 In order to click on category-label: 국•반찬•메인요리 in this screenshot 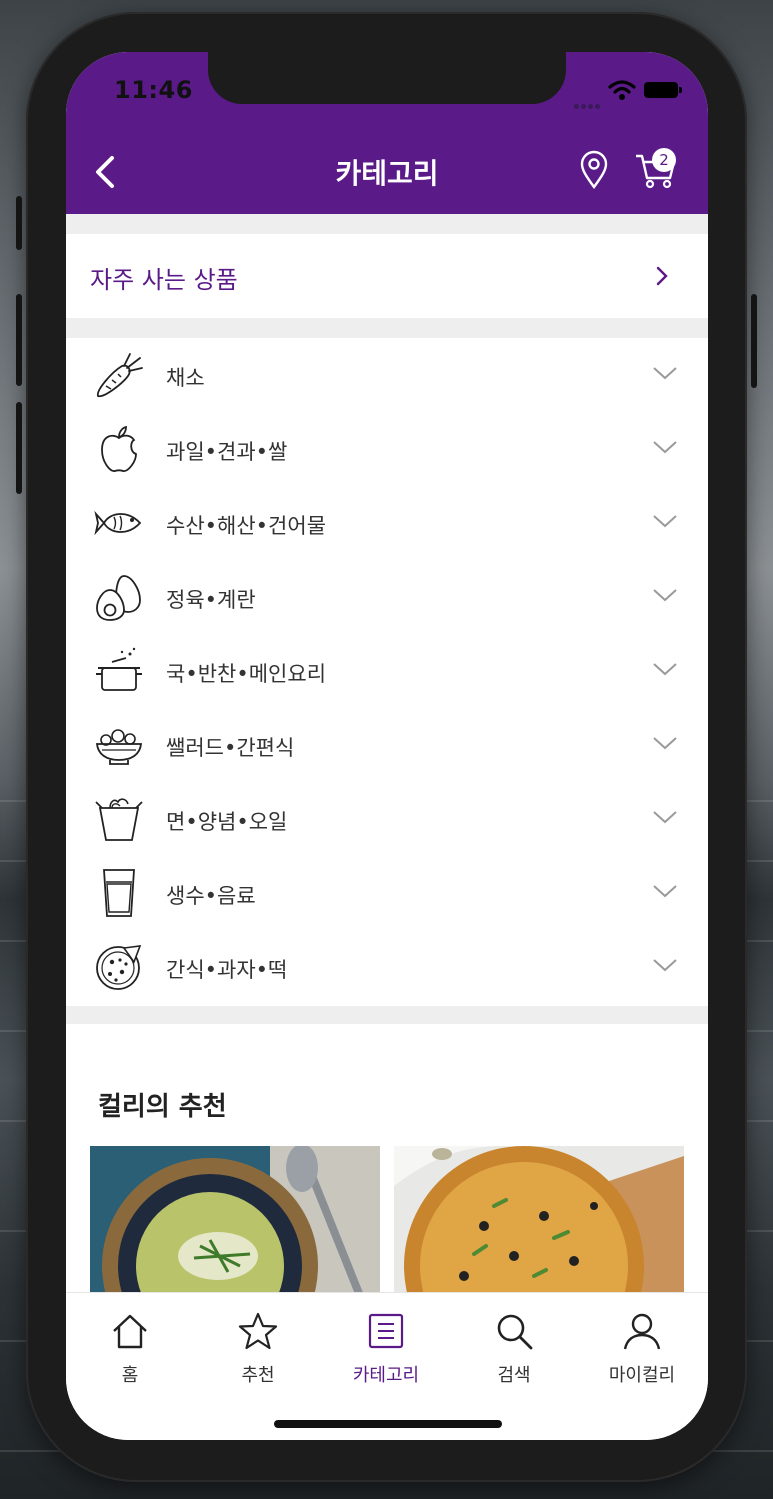, I will do `click(246, 674)`.